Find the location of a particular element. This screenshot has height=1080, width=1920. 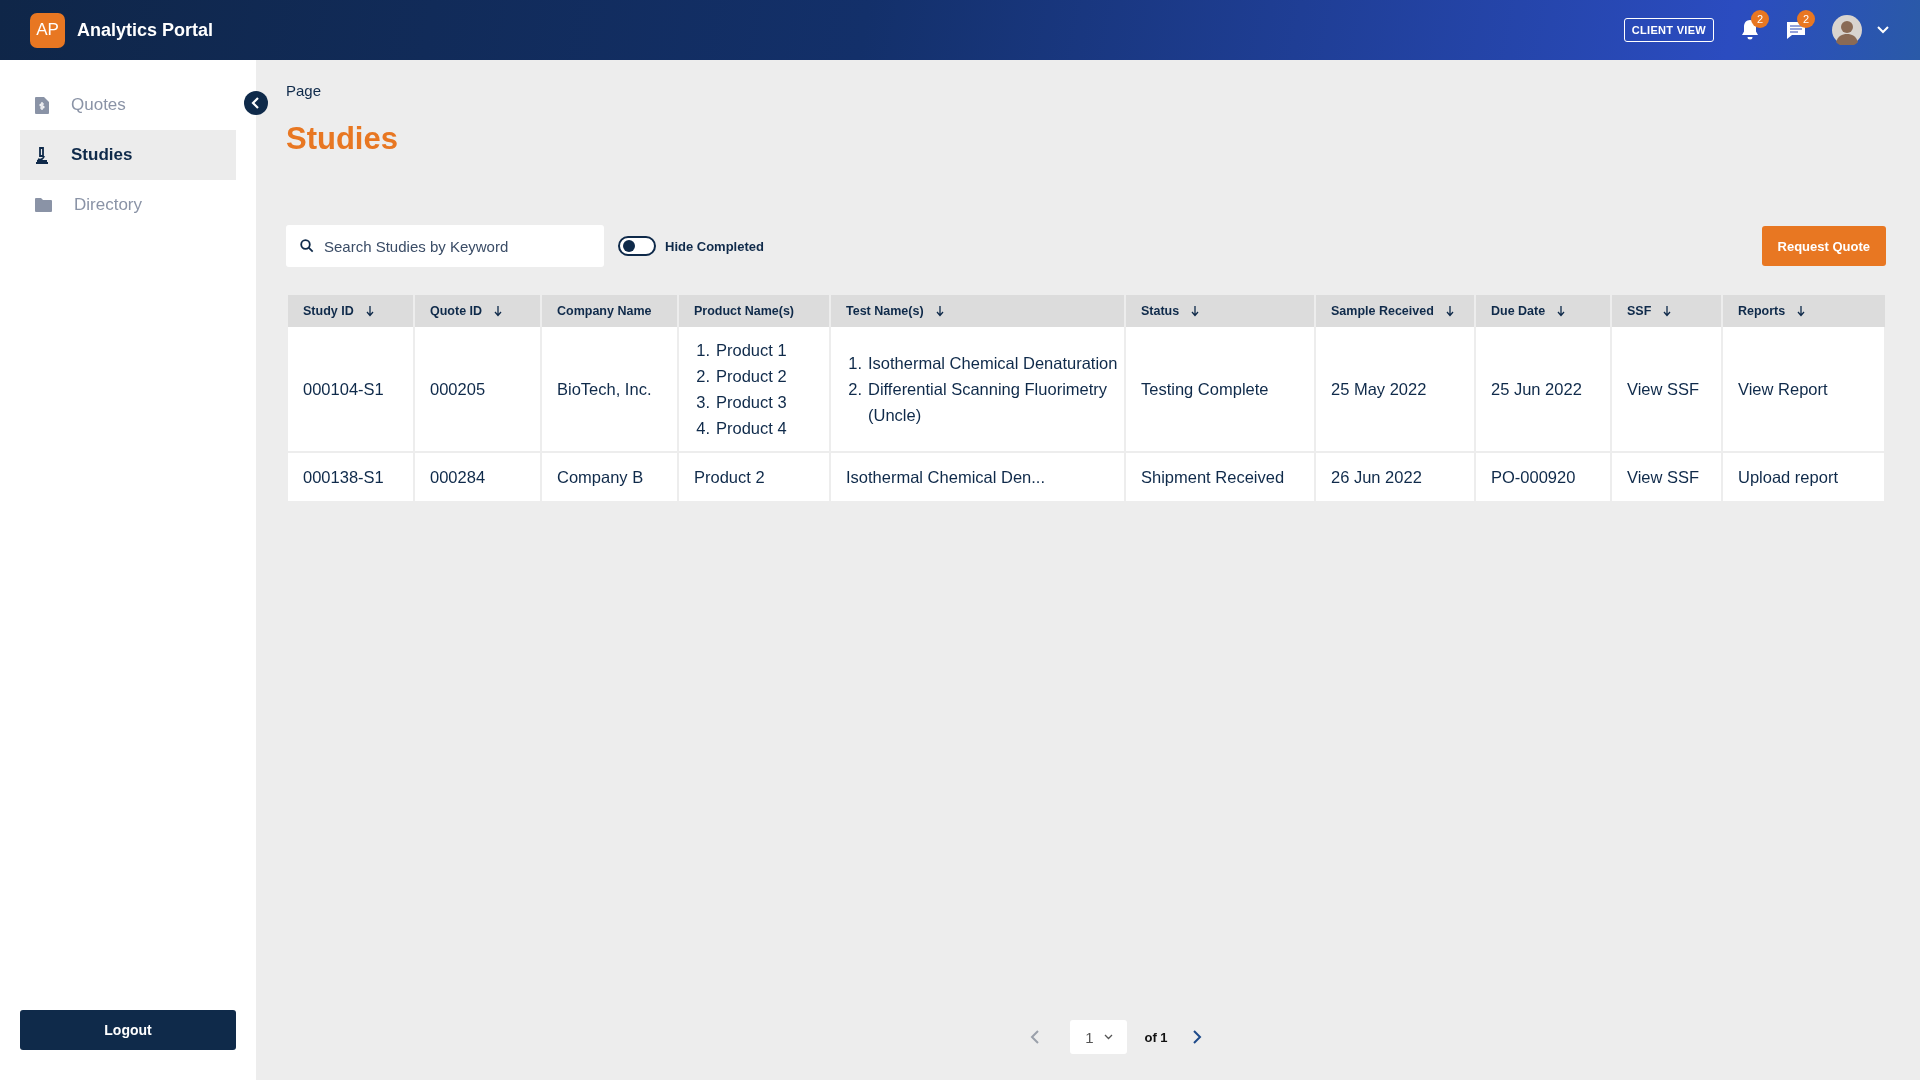

toggle-label: Hide Completed is located at coordinates (714, 246).